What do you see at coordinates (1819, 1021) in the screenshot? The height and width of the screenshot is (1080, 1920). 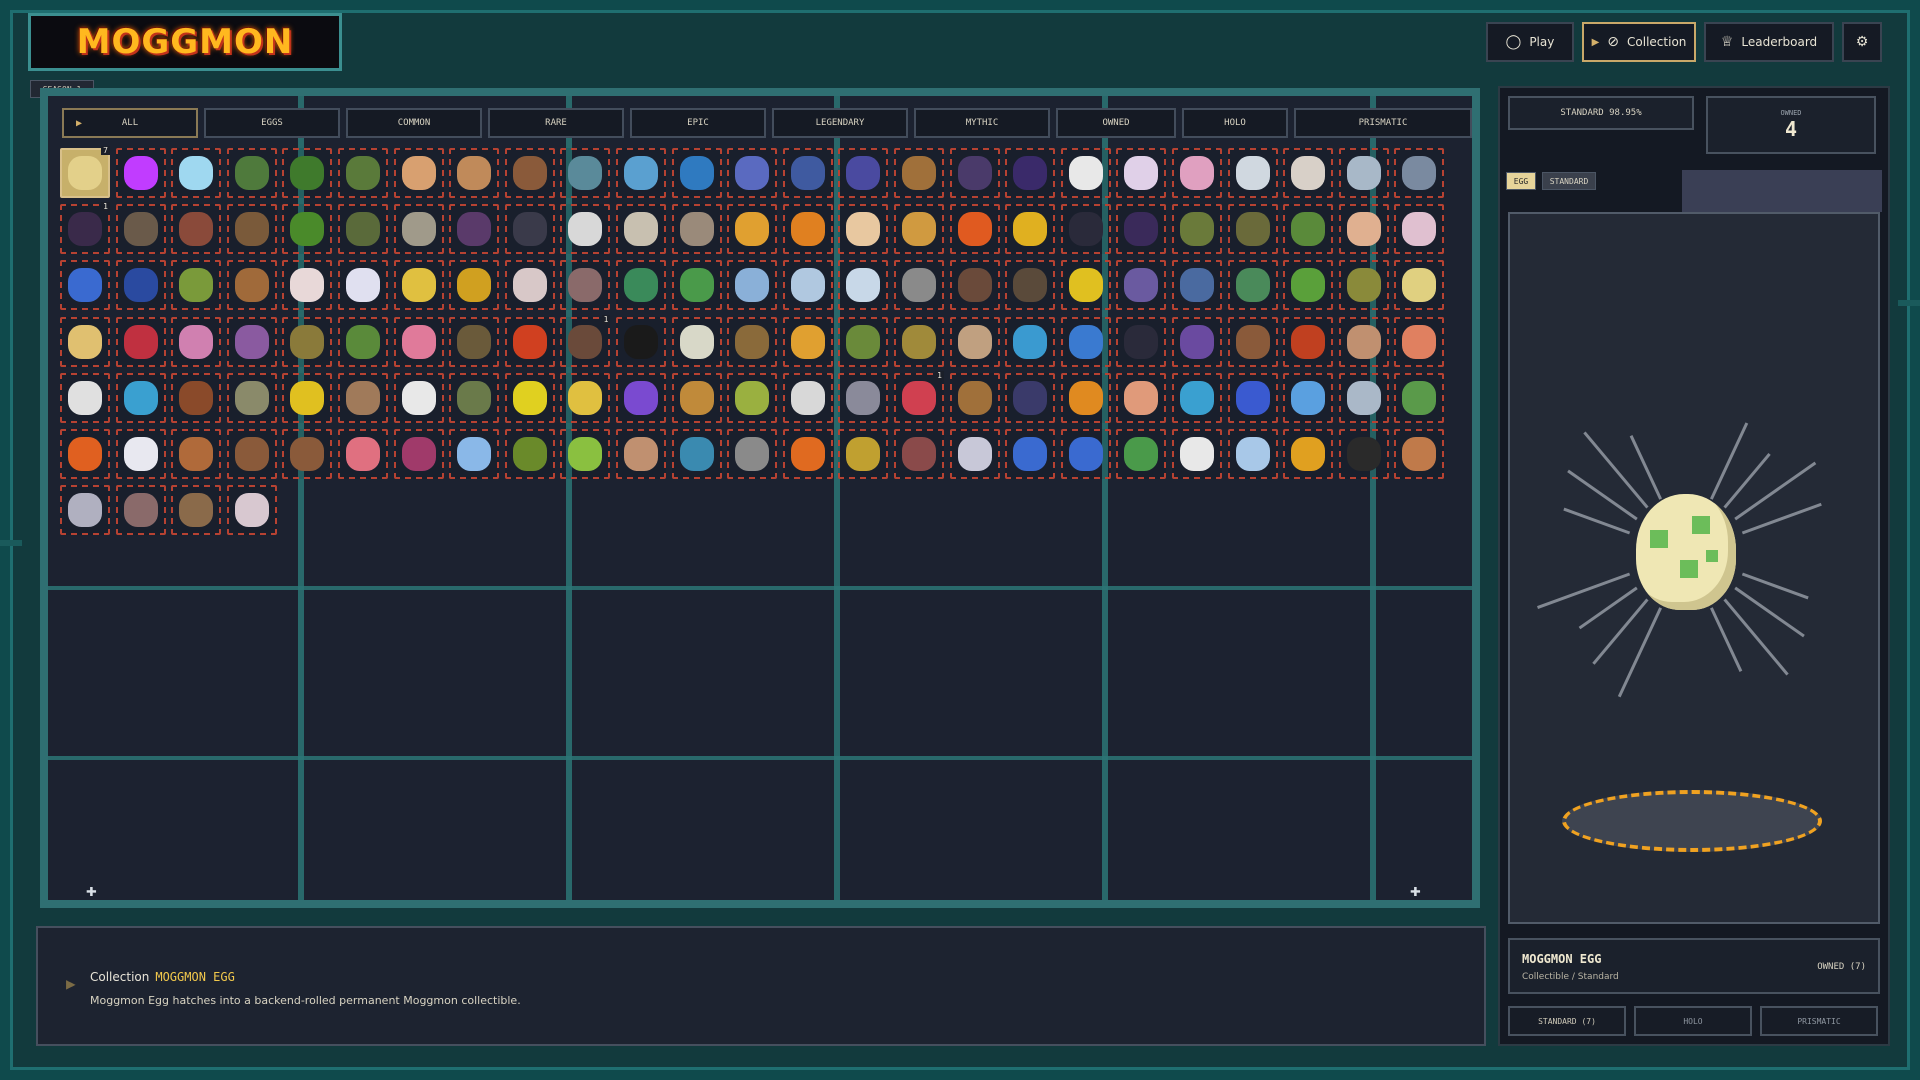 I see `variant-prismatic-button: PRISMATIC` at bounding box center [1819, 1021].